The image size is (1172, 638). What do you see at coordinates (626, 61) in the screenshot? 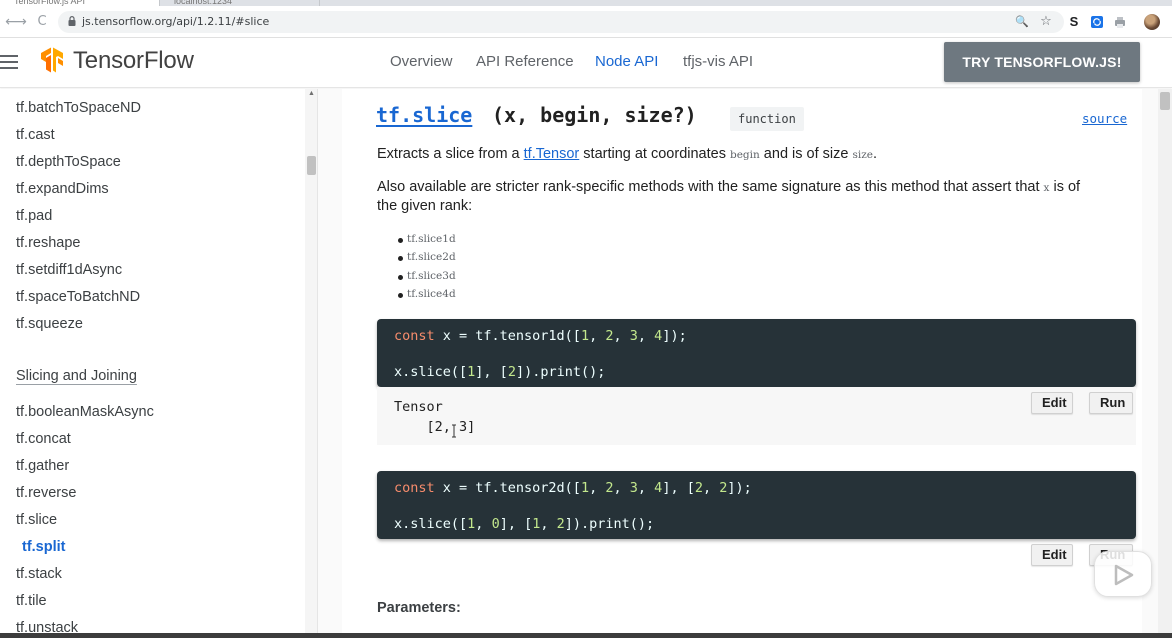
I see `nav-node-api: Node API` at bounding box center [626, 61].